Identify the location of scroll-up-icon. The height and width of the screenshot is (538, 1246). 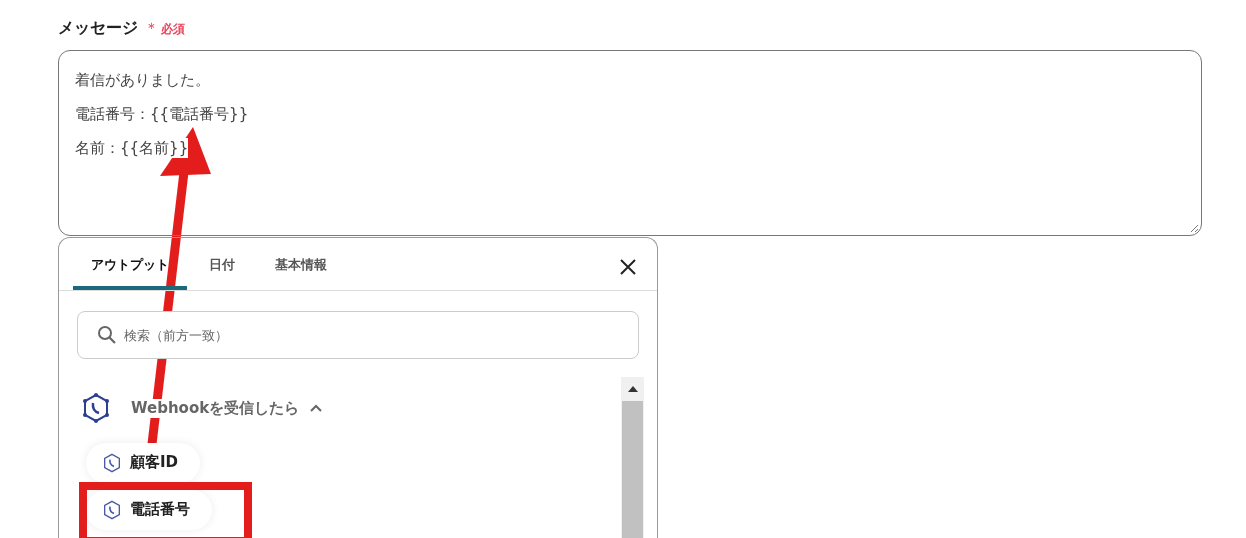
(632, 389).